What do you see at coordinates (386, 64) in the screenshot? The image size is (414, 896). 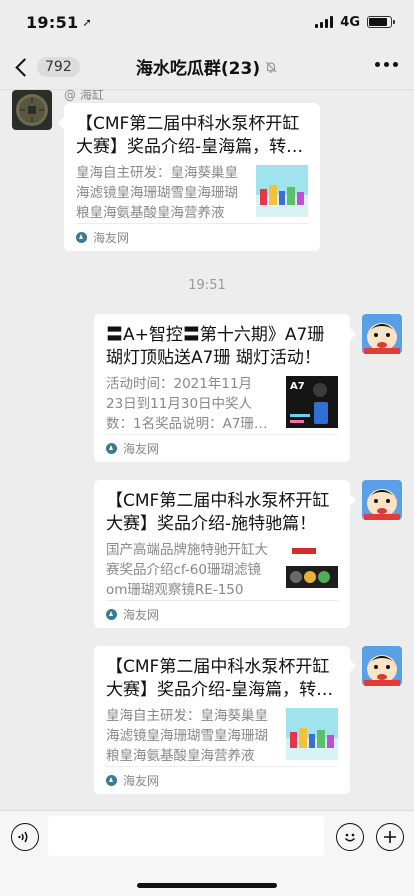 I see `more-dots-icon` at bounding box center [386, 64].